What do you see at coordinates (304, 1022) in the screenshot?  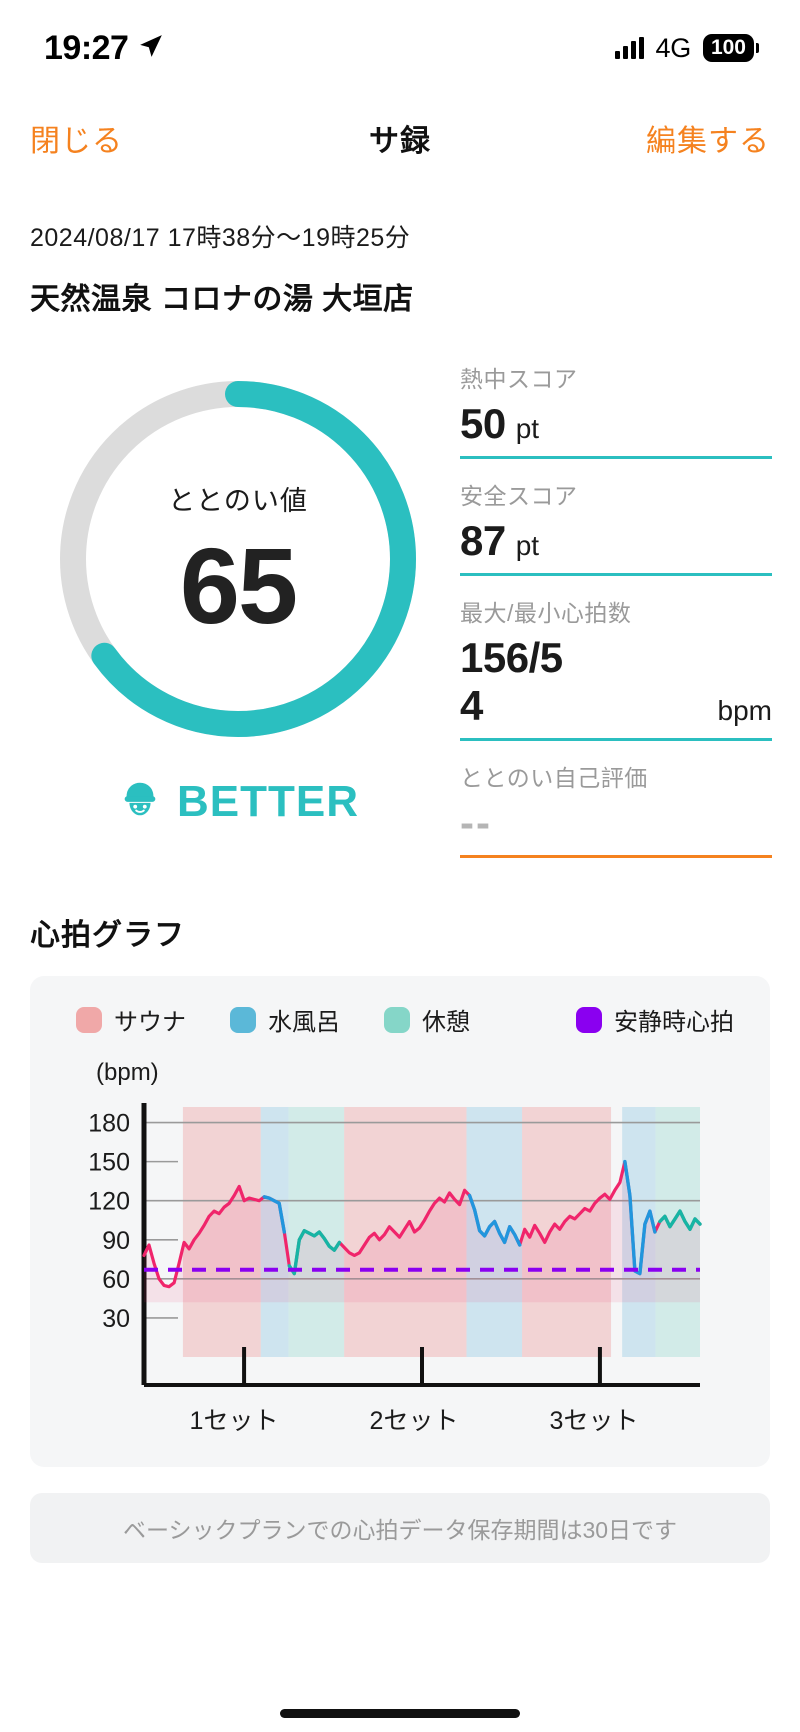 I see `legend-label: 水風呂` at bounding box center [304, 1022].